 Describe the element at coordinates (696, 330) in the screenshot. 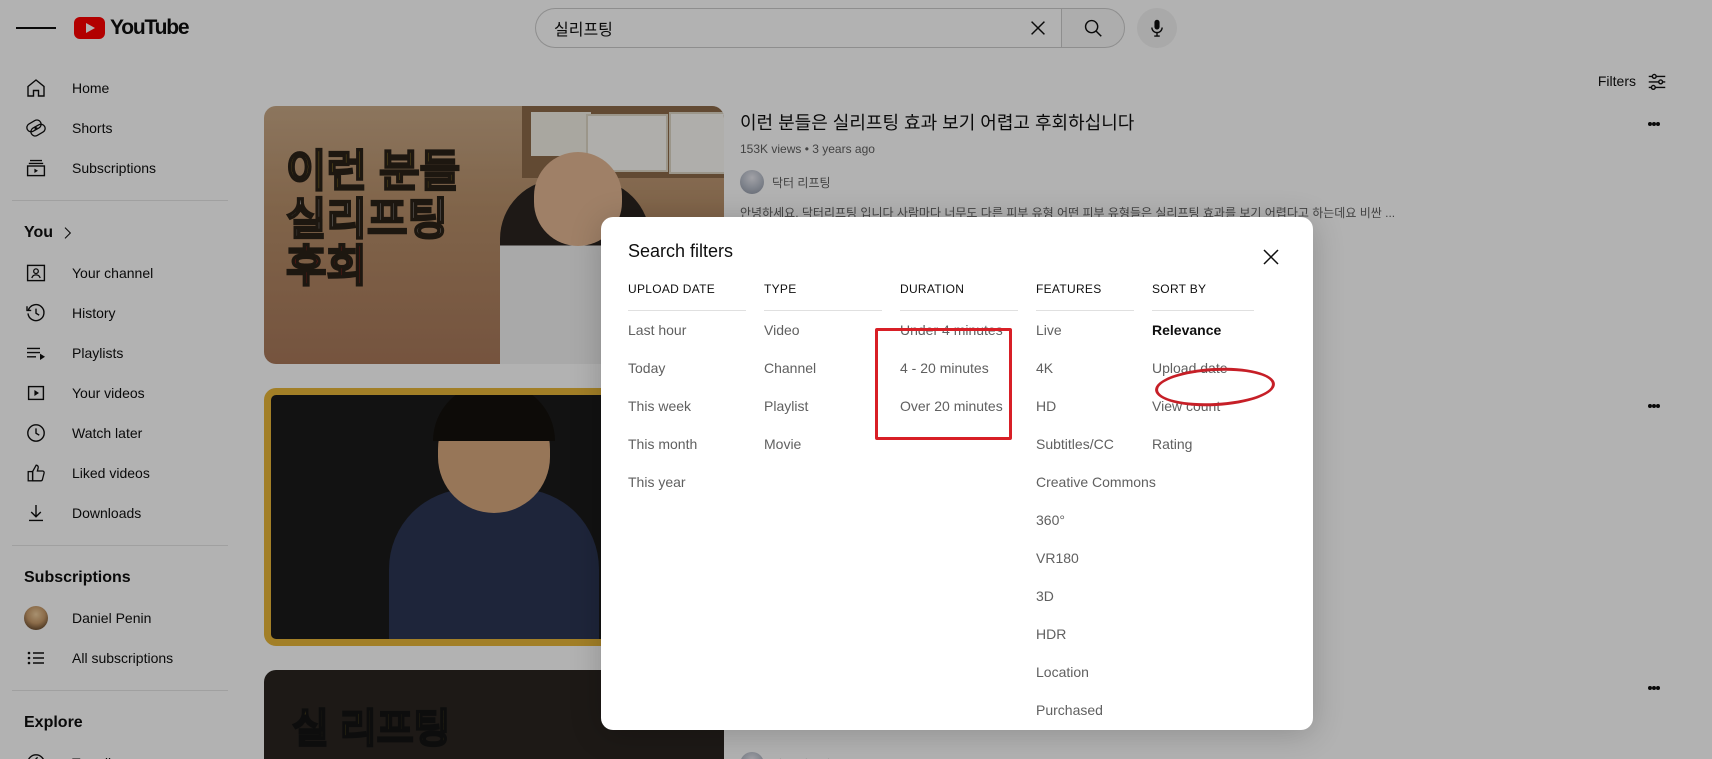

I see `filter-option-last-hour: Last hour` at that location.